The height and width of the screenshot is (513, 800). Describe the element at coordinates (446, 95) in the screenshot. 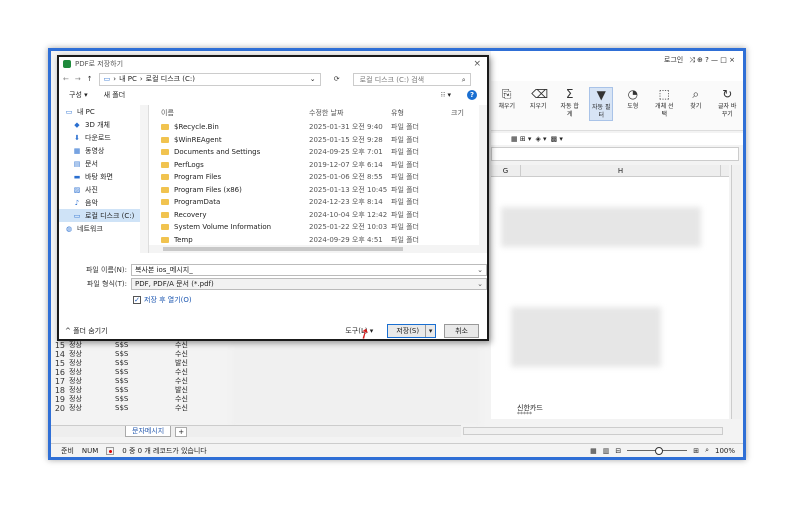

I see `view-options-button: ⁝⁝ ▾` at that location.